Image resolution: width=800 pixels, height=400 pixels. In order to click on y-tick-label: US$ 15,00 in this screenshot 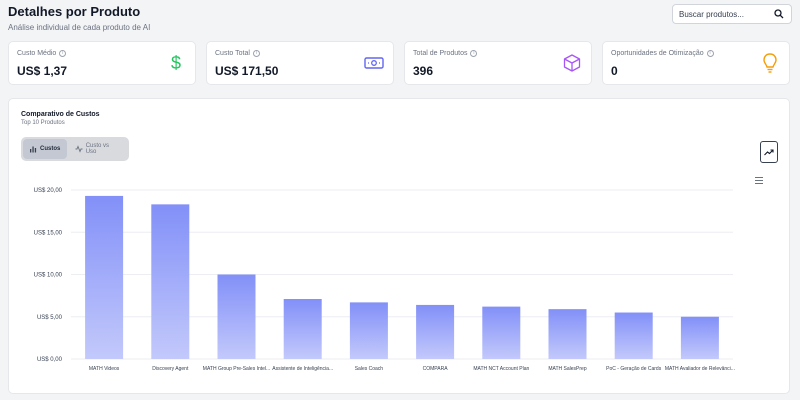, I will do `click(48, 233)`.